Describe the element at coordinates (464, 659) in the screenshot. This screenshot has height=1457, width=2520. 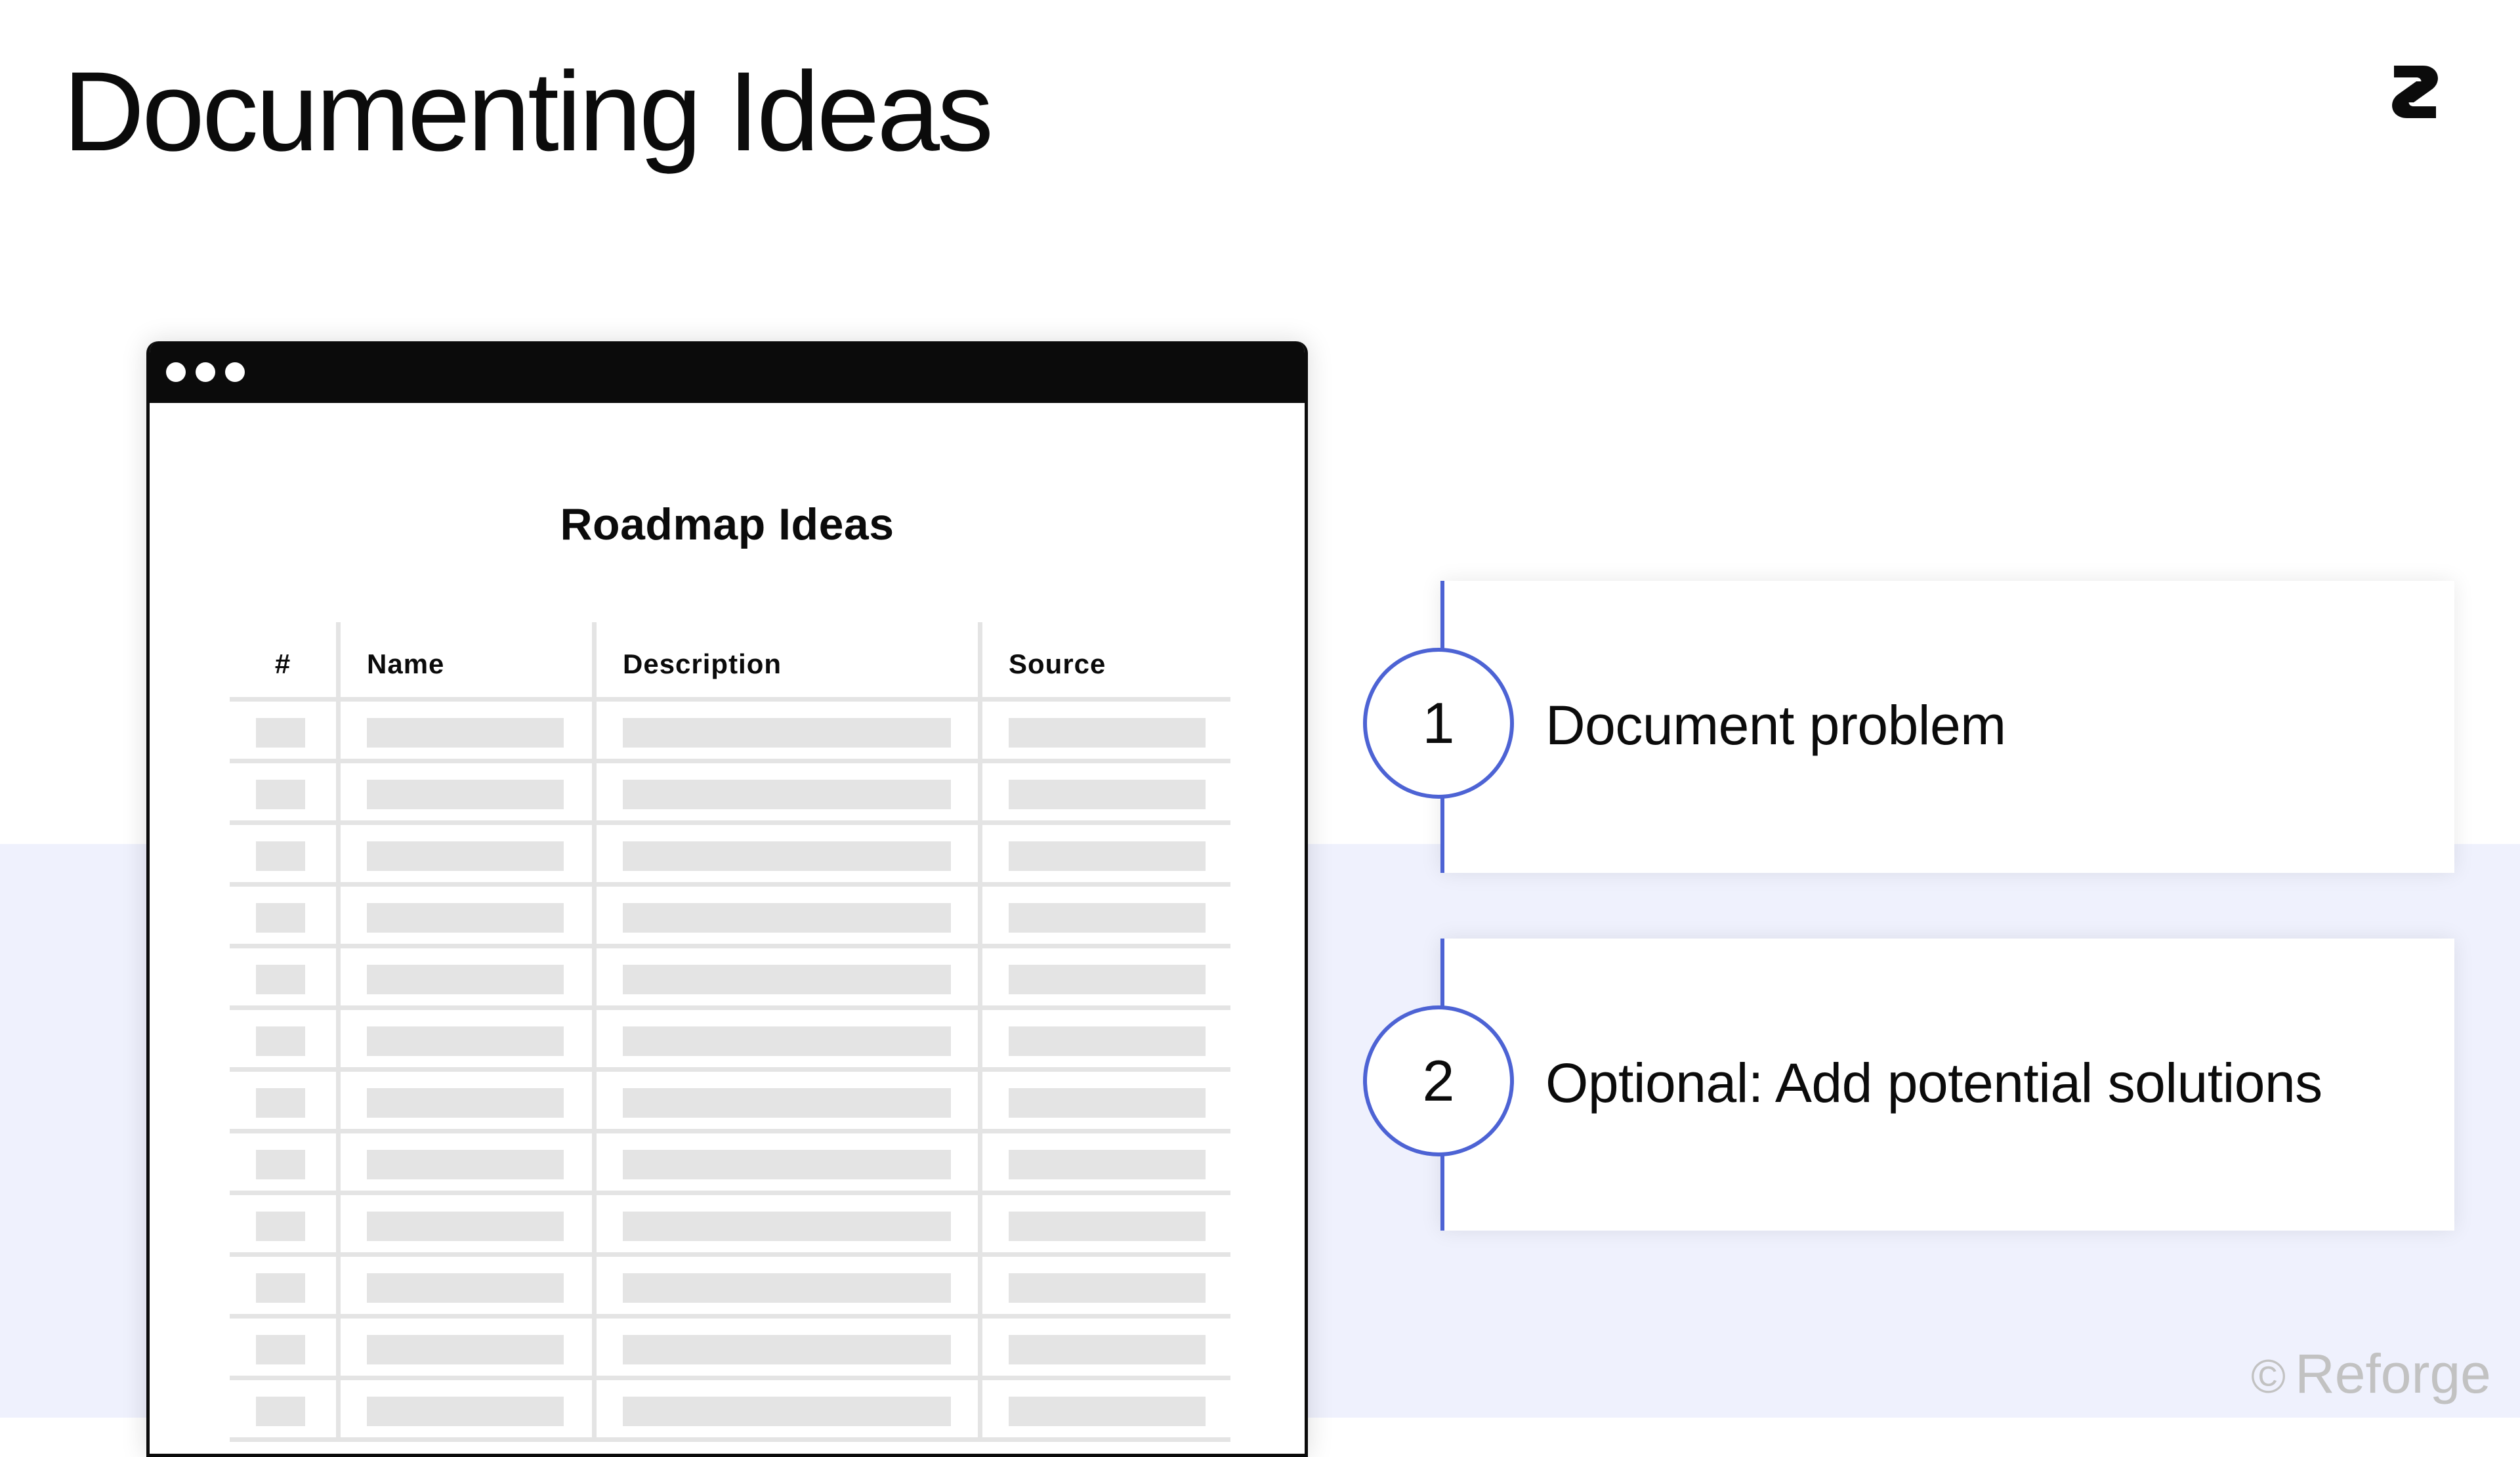
I see `table-header-cell: Name` at that location.